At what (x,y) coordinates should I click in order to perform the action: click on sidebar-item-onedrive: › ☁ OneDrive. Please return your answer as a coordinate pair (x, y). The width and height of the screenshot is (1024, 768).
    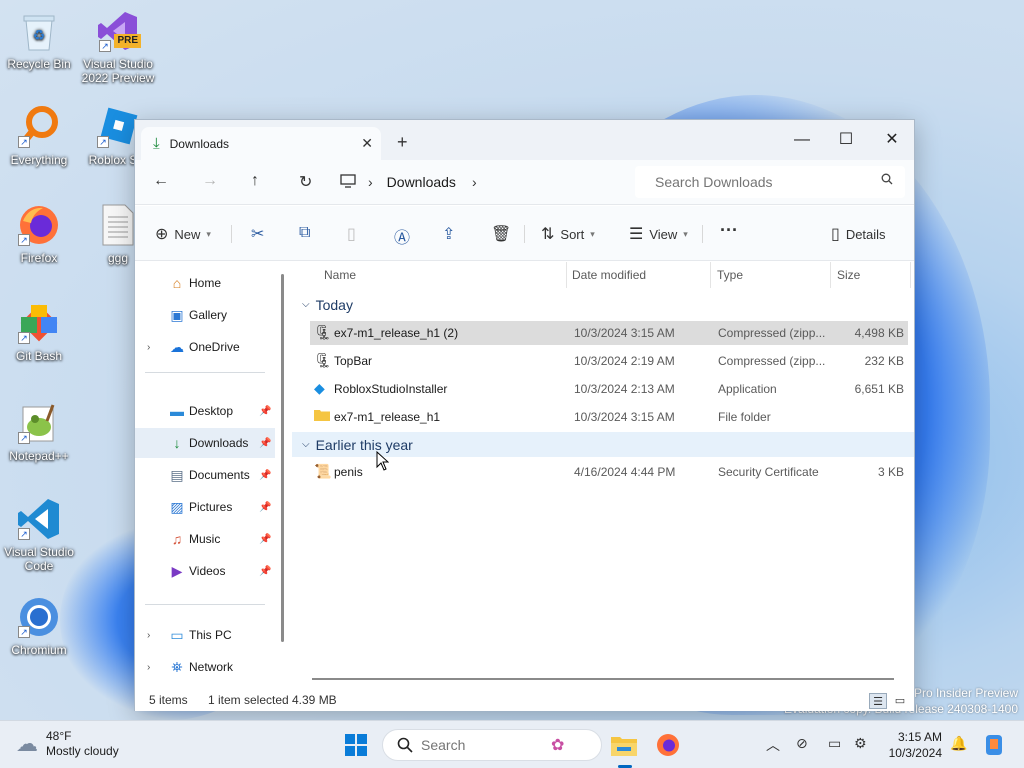
    Looking at the image, I should click on (205, 347).